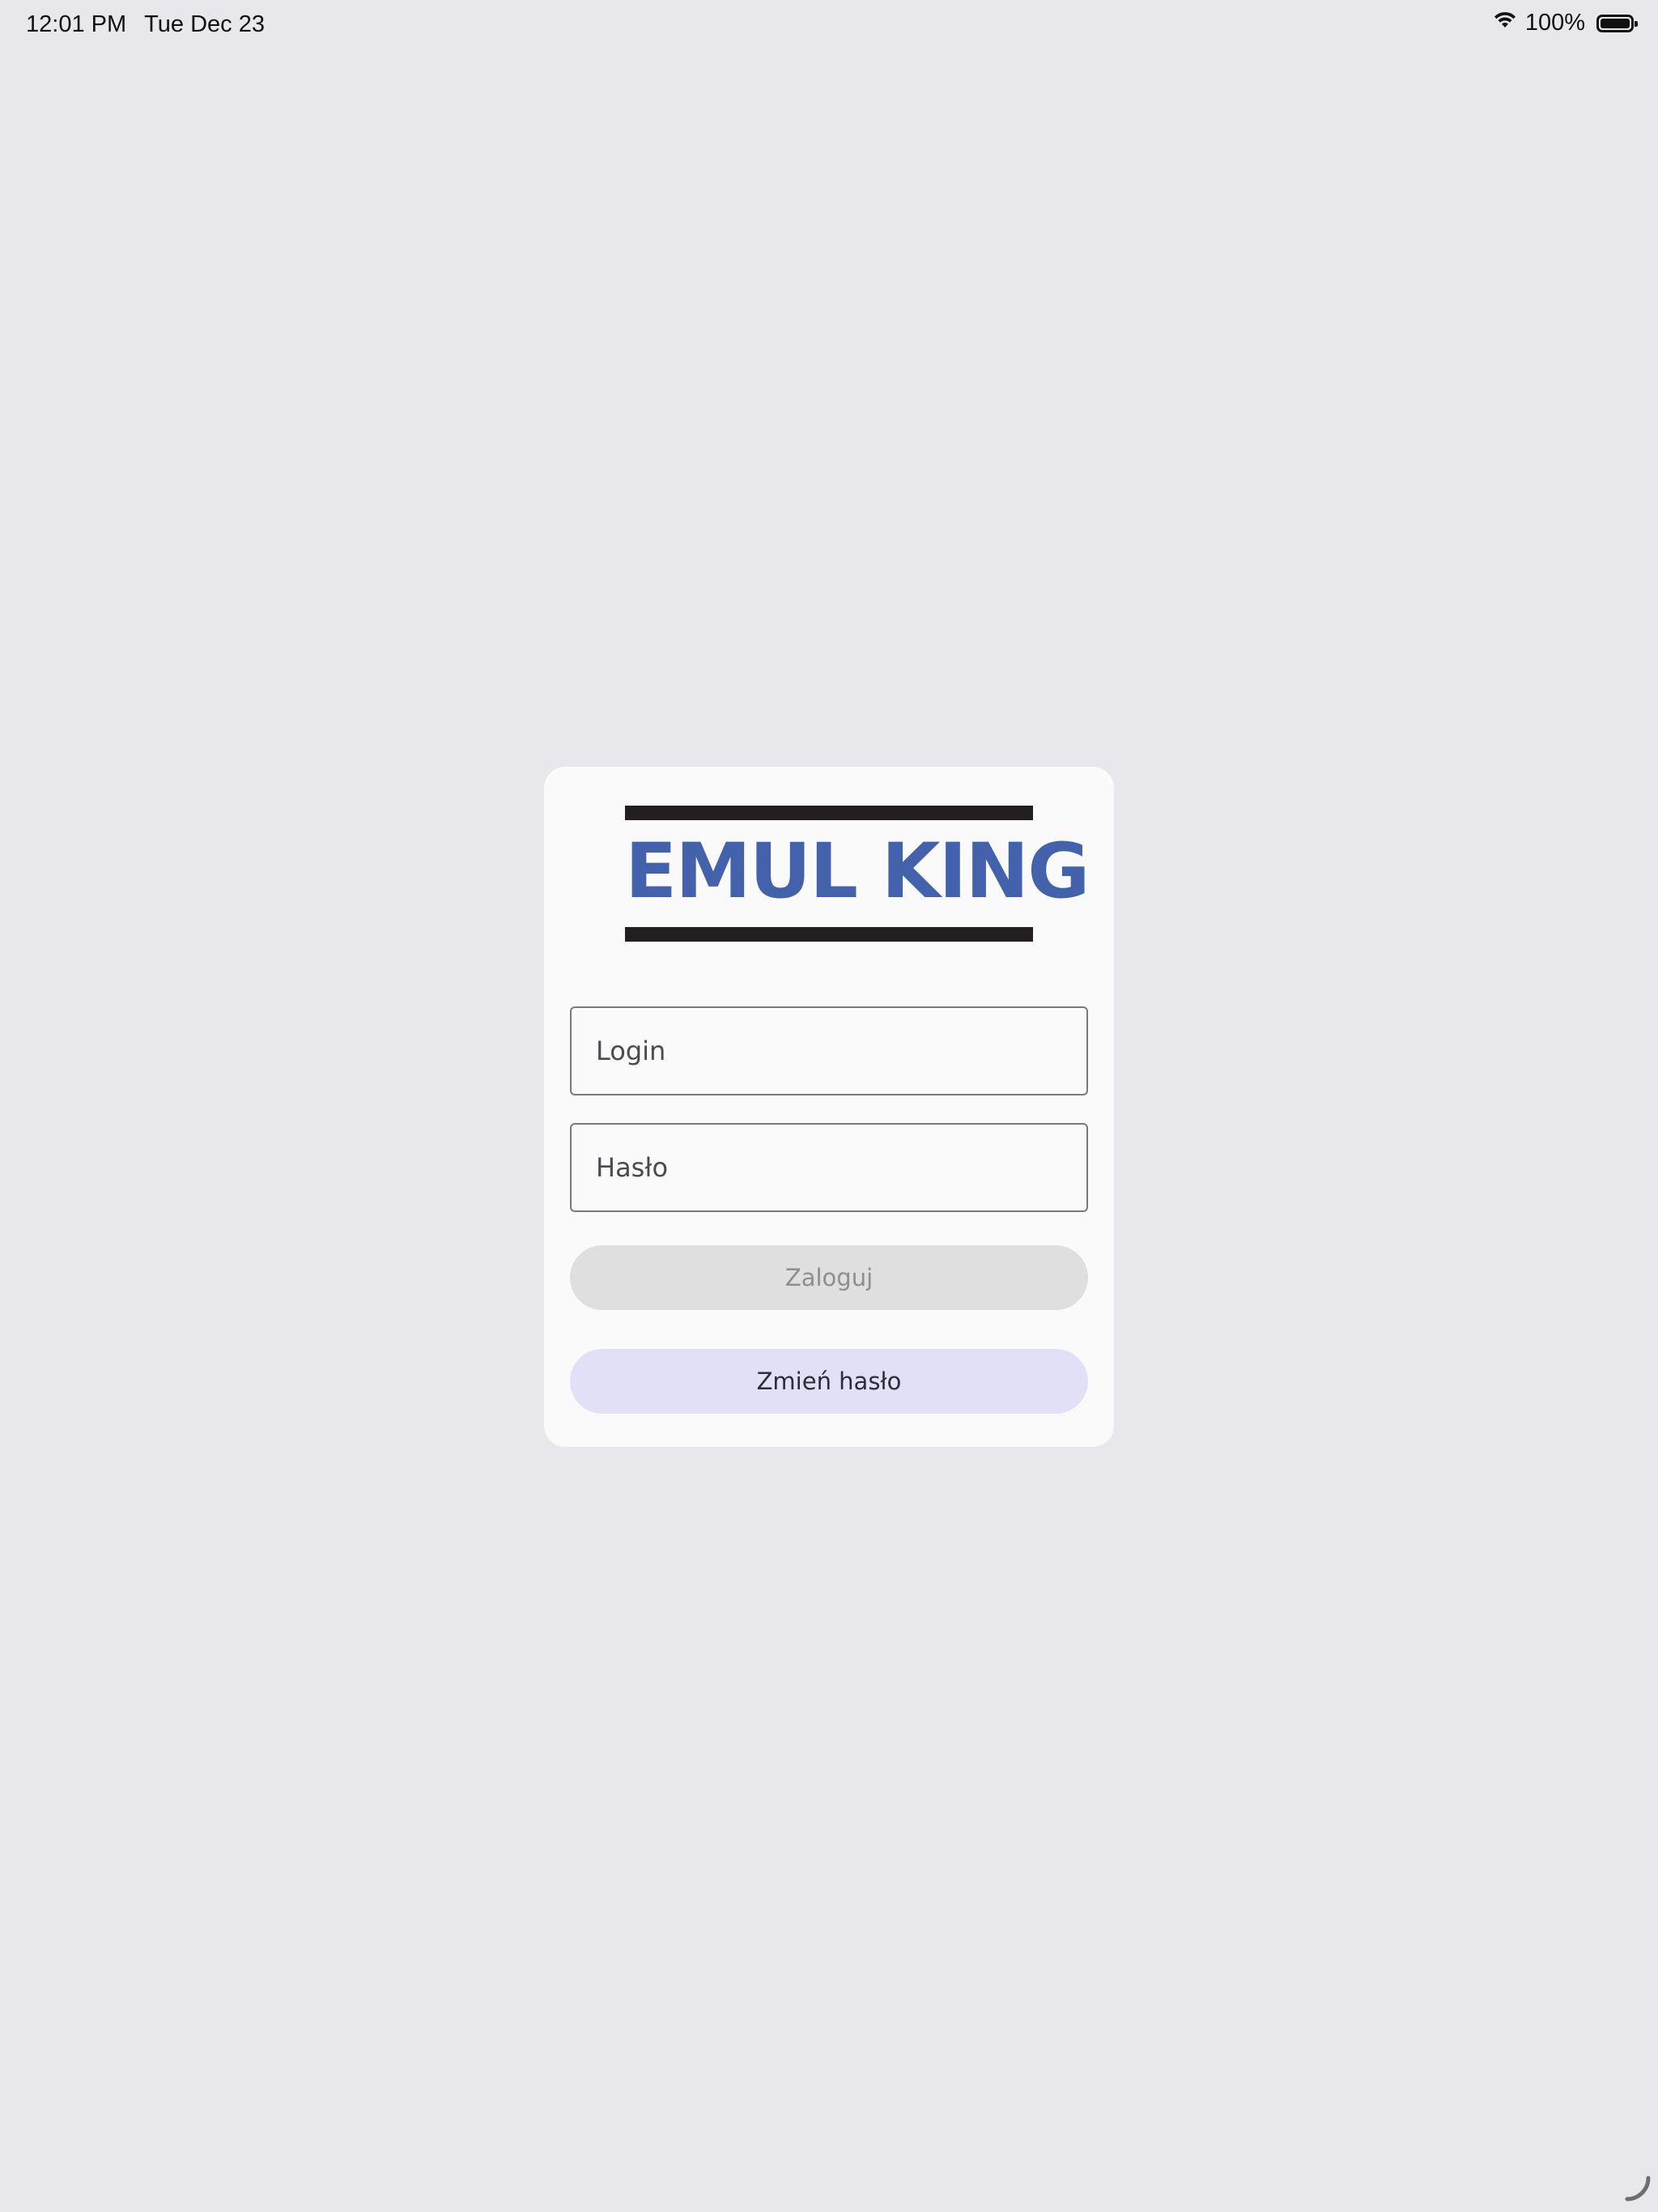 The image size is (1658, 2212). What do you see at coordinates (829, 1051) in the screenshot?
I see `login-input` at bounding box center [829, 1051].